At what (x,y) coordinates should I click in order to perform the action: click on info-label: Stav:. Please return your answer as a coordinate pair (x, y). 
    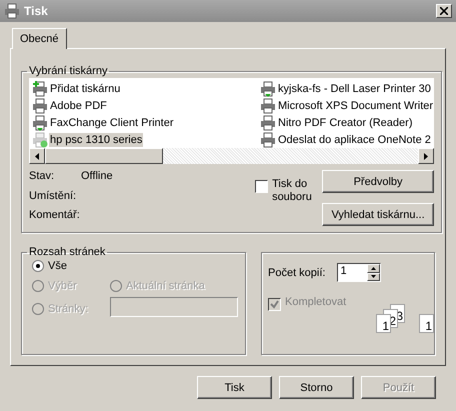
    Looking at the image, I should click on (42, 177).